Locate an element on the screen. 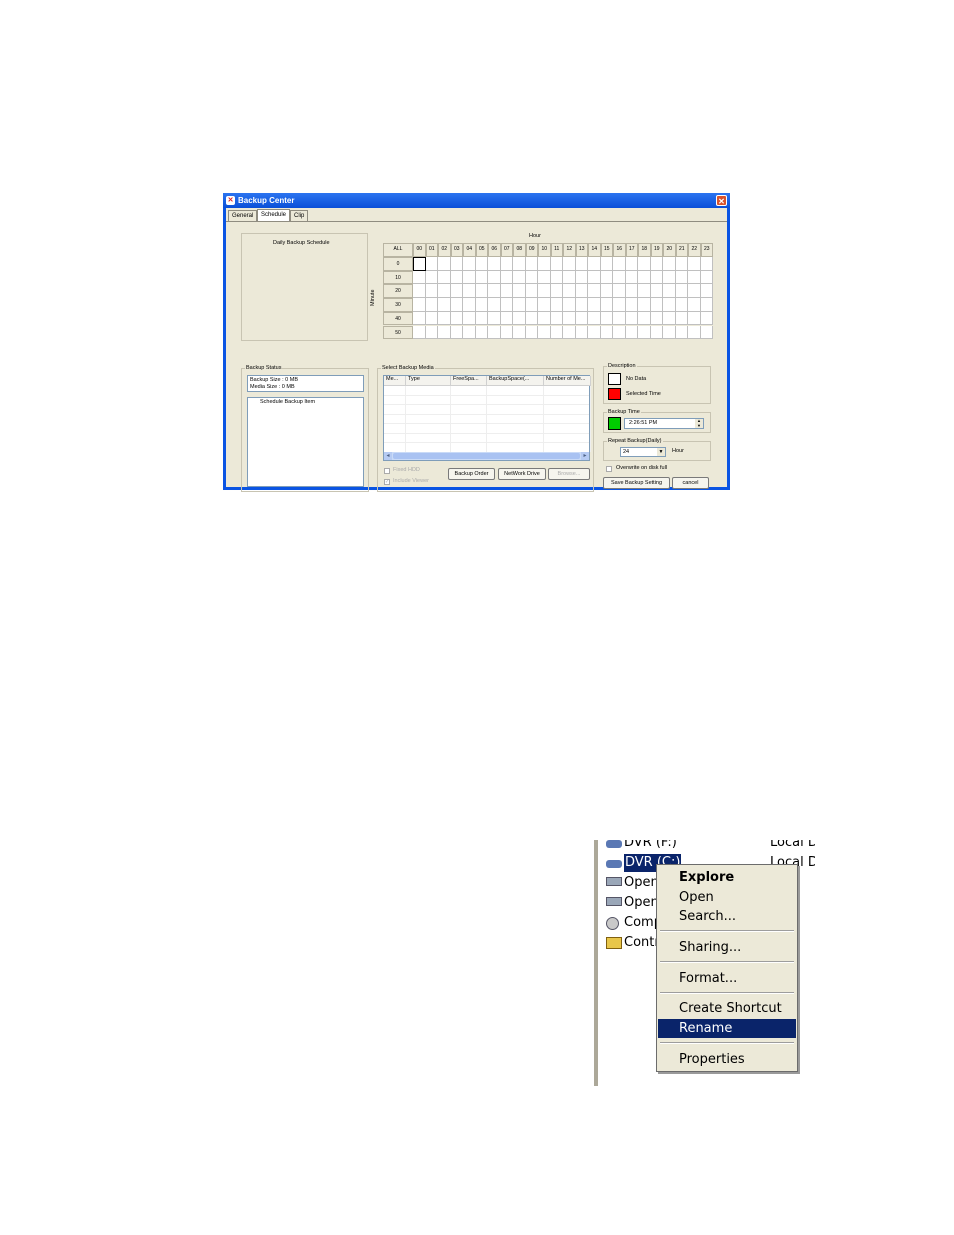 The image size is (954, 1235). overwrite-checkbox is located at coordinates (609, 469).